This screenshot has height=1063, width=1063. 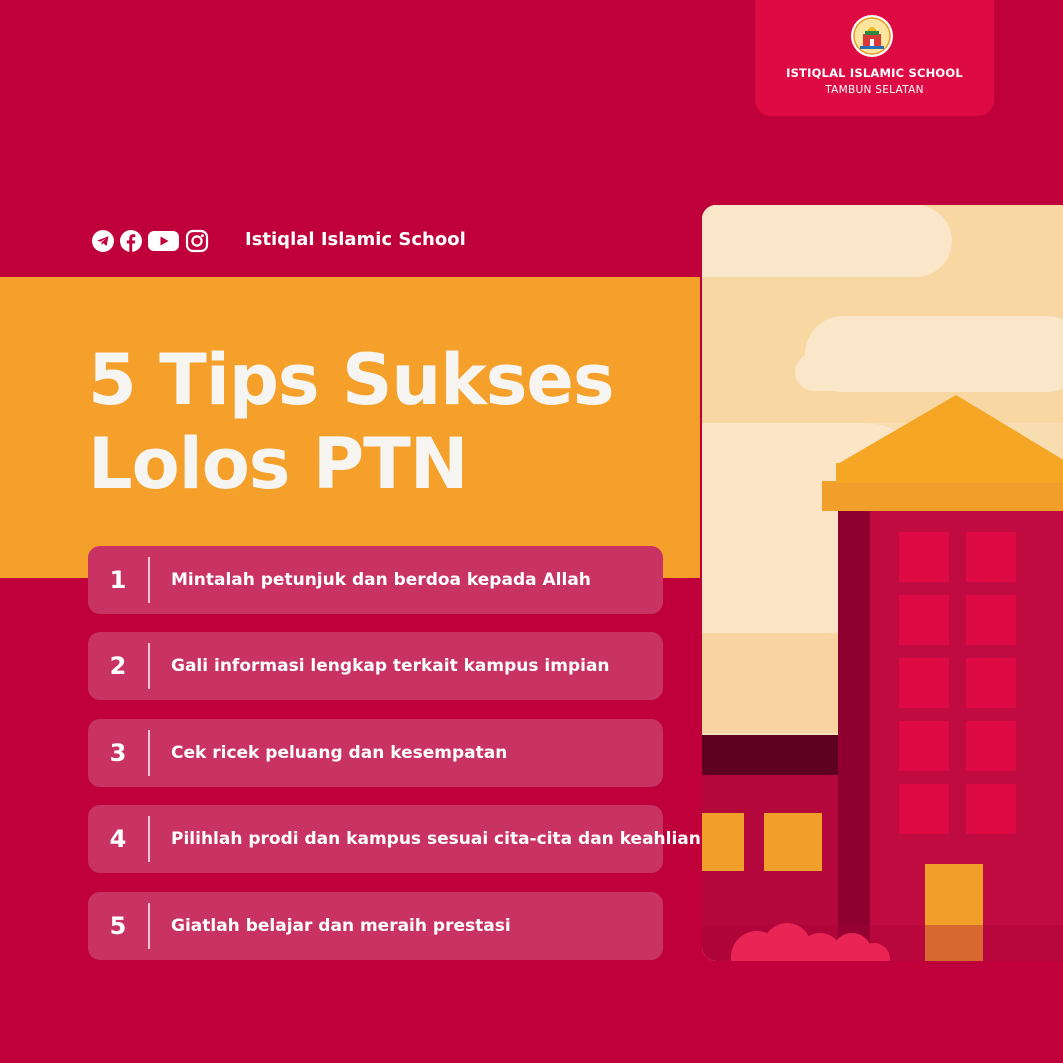 What do you see at coordinates (351, 380) in the screenshot?
I see `headline-line-1: 5 Tips Sukses` at bounding box center [351, 380].